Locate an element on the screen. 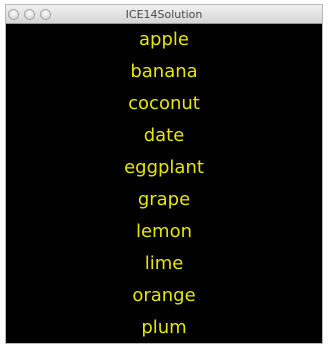  fruit-item-grape: grape is located at coordinates (164, 199).